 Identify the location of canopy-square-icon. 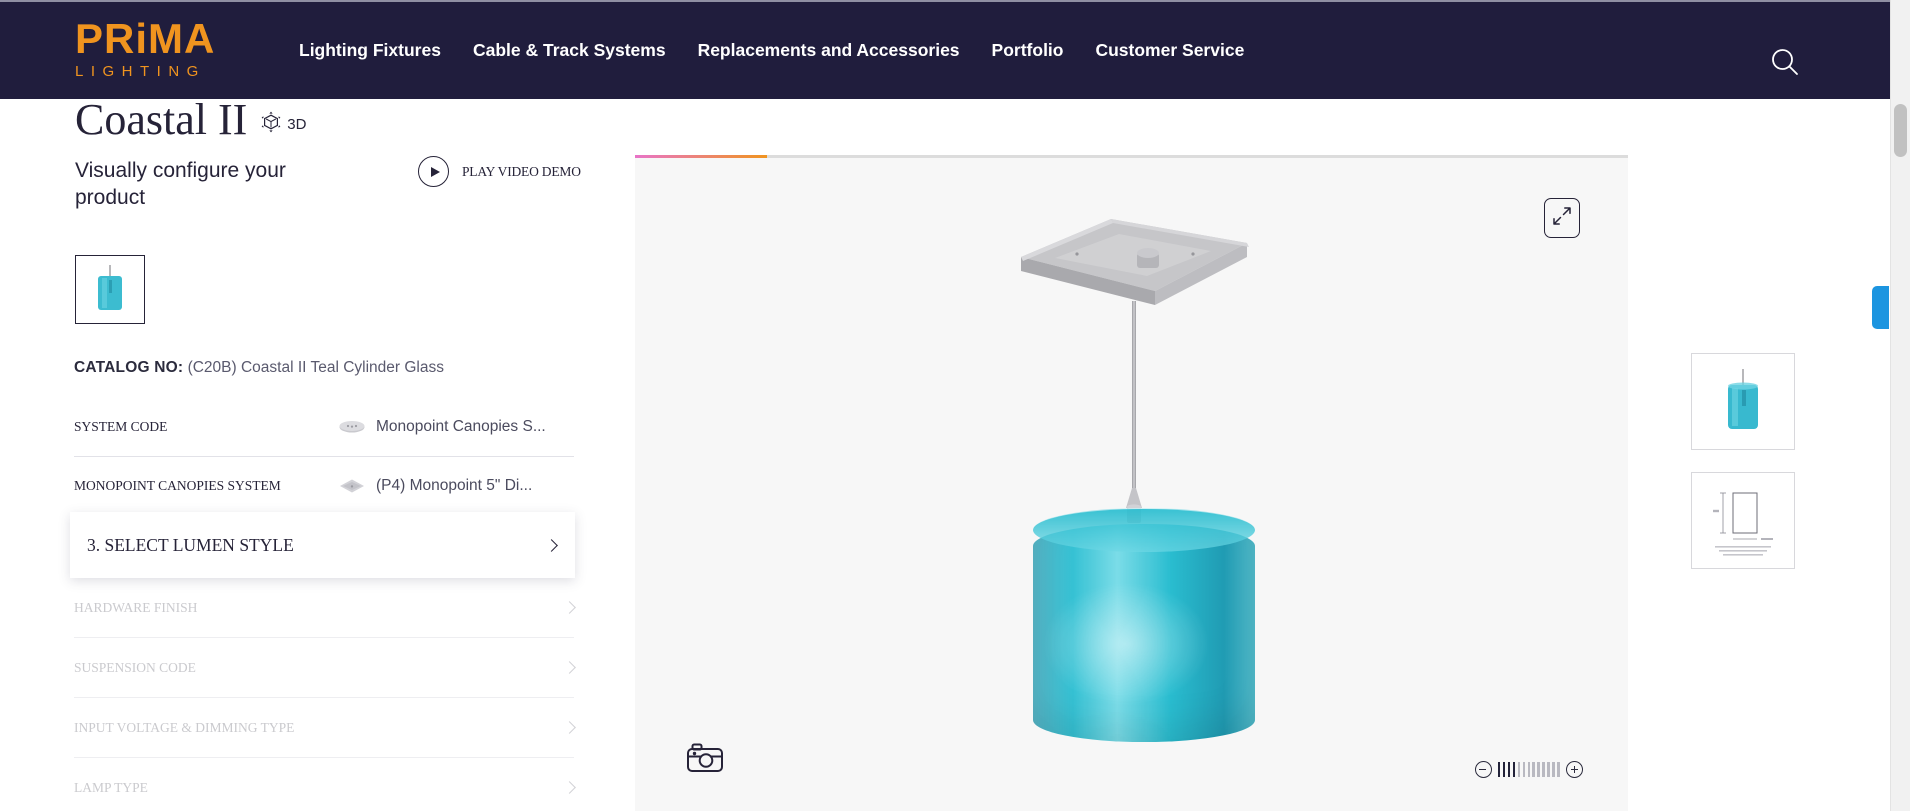
(352, 486).